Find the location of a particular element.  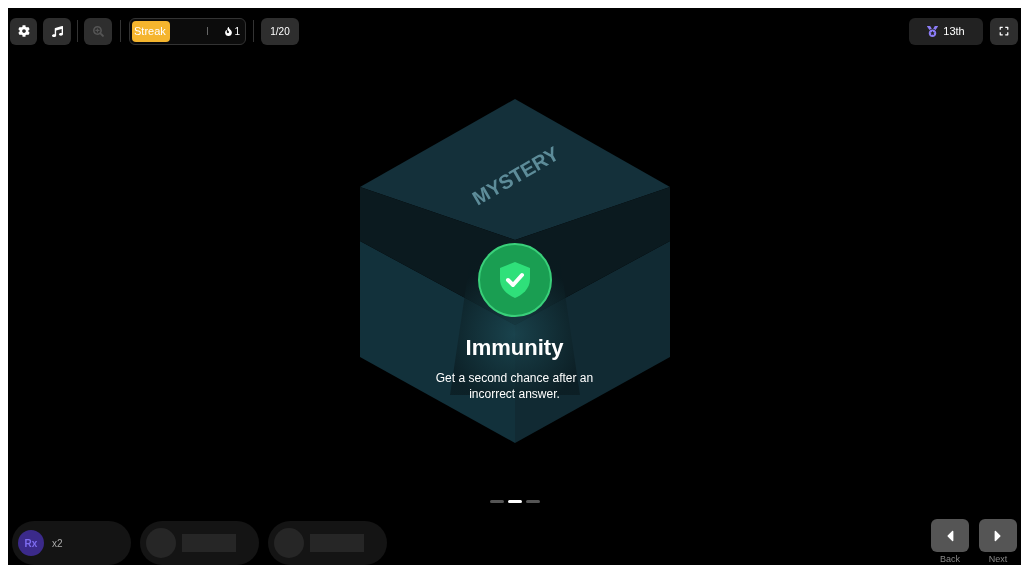

powerup-description: Get a second chance after an incorrect answer. is located at coordinates (514, 386).